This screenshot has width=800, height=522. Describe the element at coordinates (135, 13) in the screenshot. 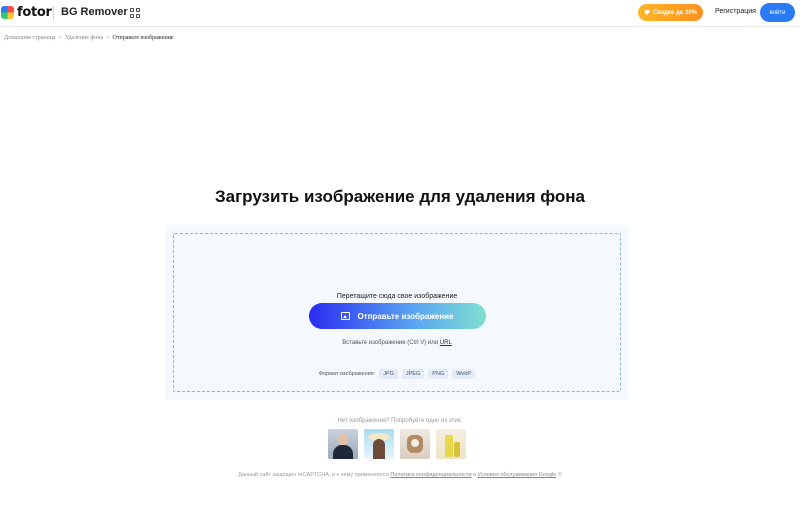

I see `apps-grid-icon` at that location.